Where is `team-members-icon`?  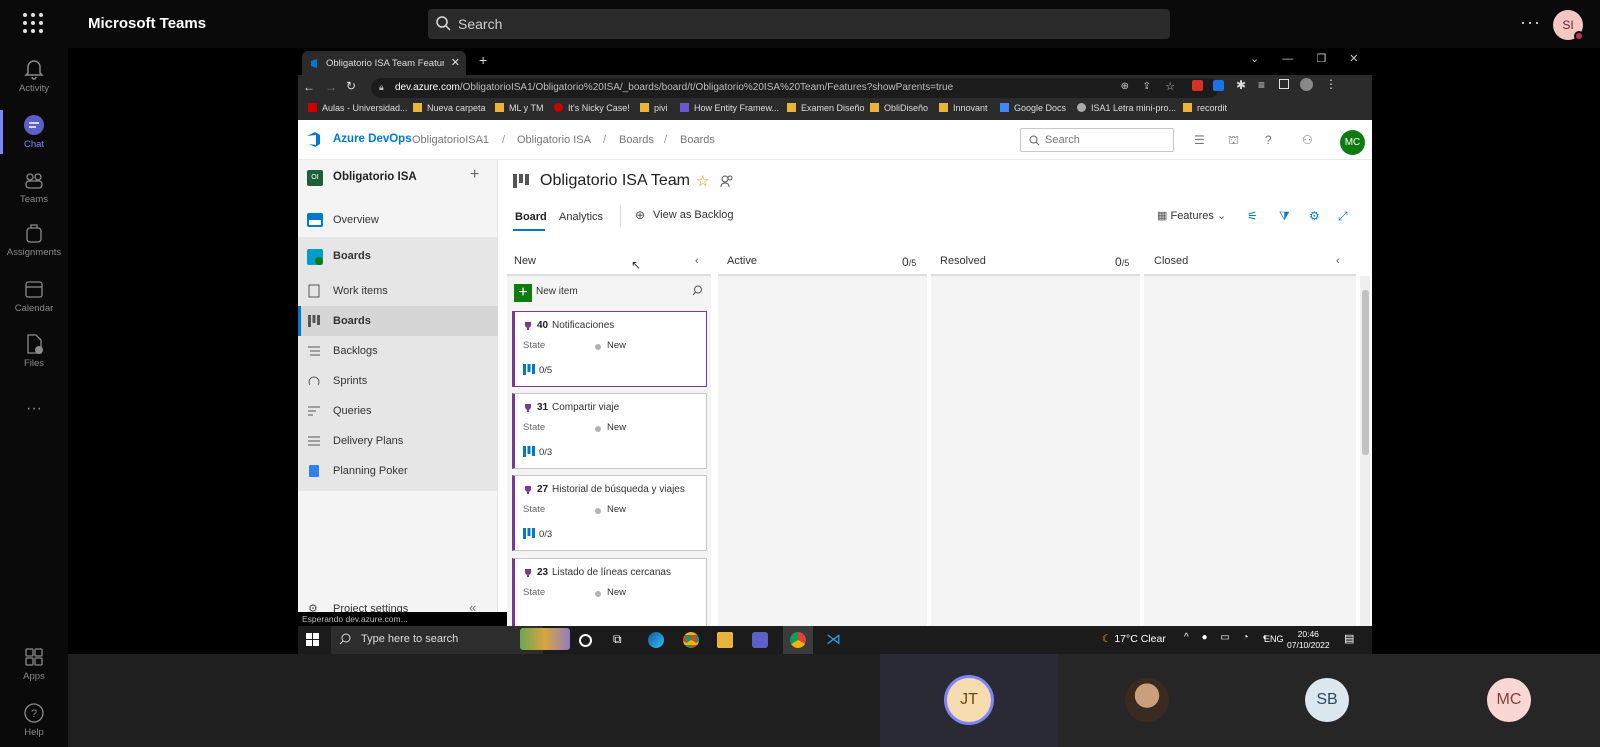
team-members-icon is located at coordinates (727, 181).